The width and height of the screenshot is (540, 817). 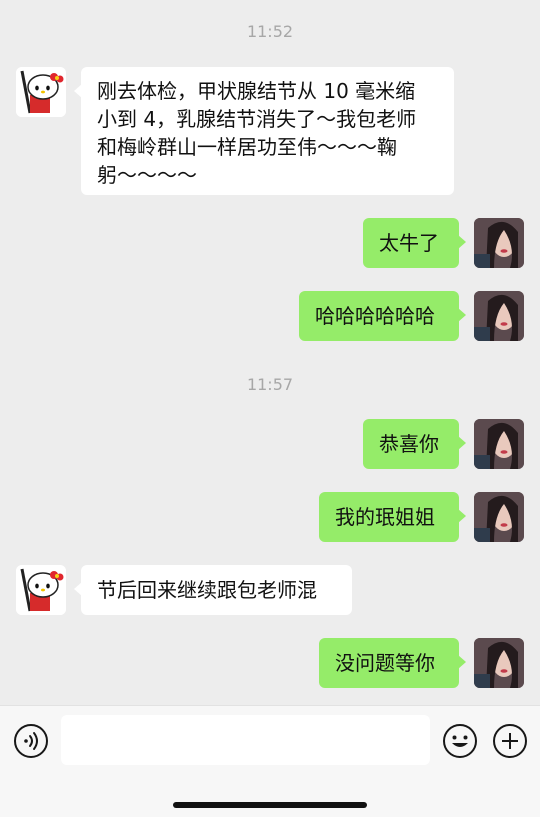 I want to click on message-bubble-sent: 哈哈哈哈哈哈, so click(x=382, y=316).